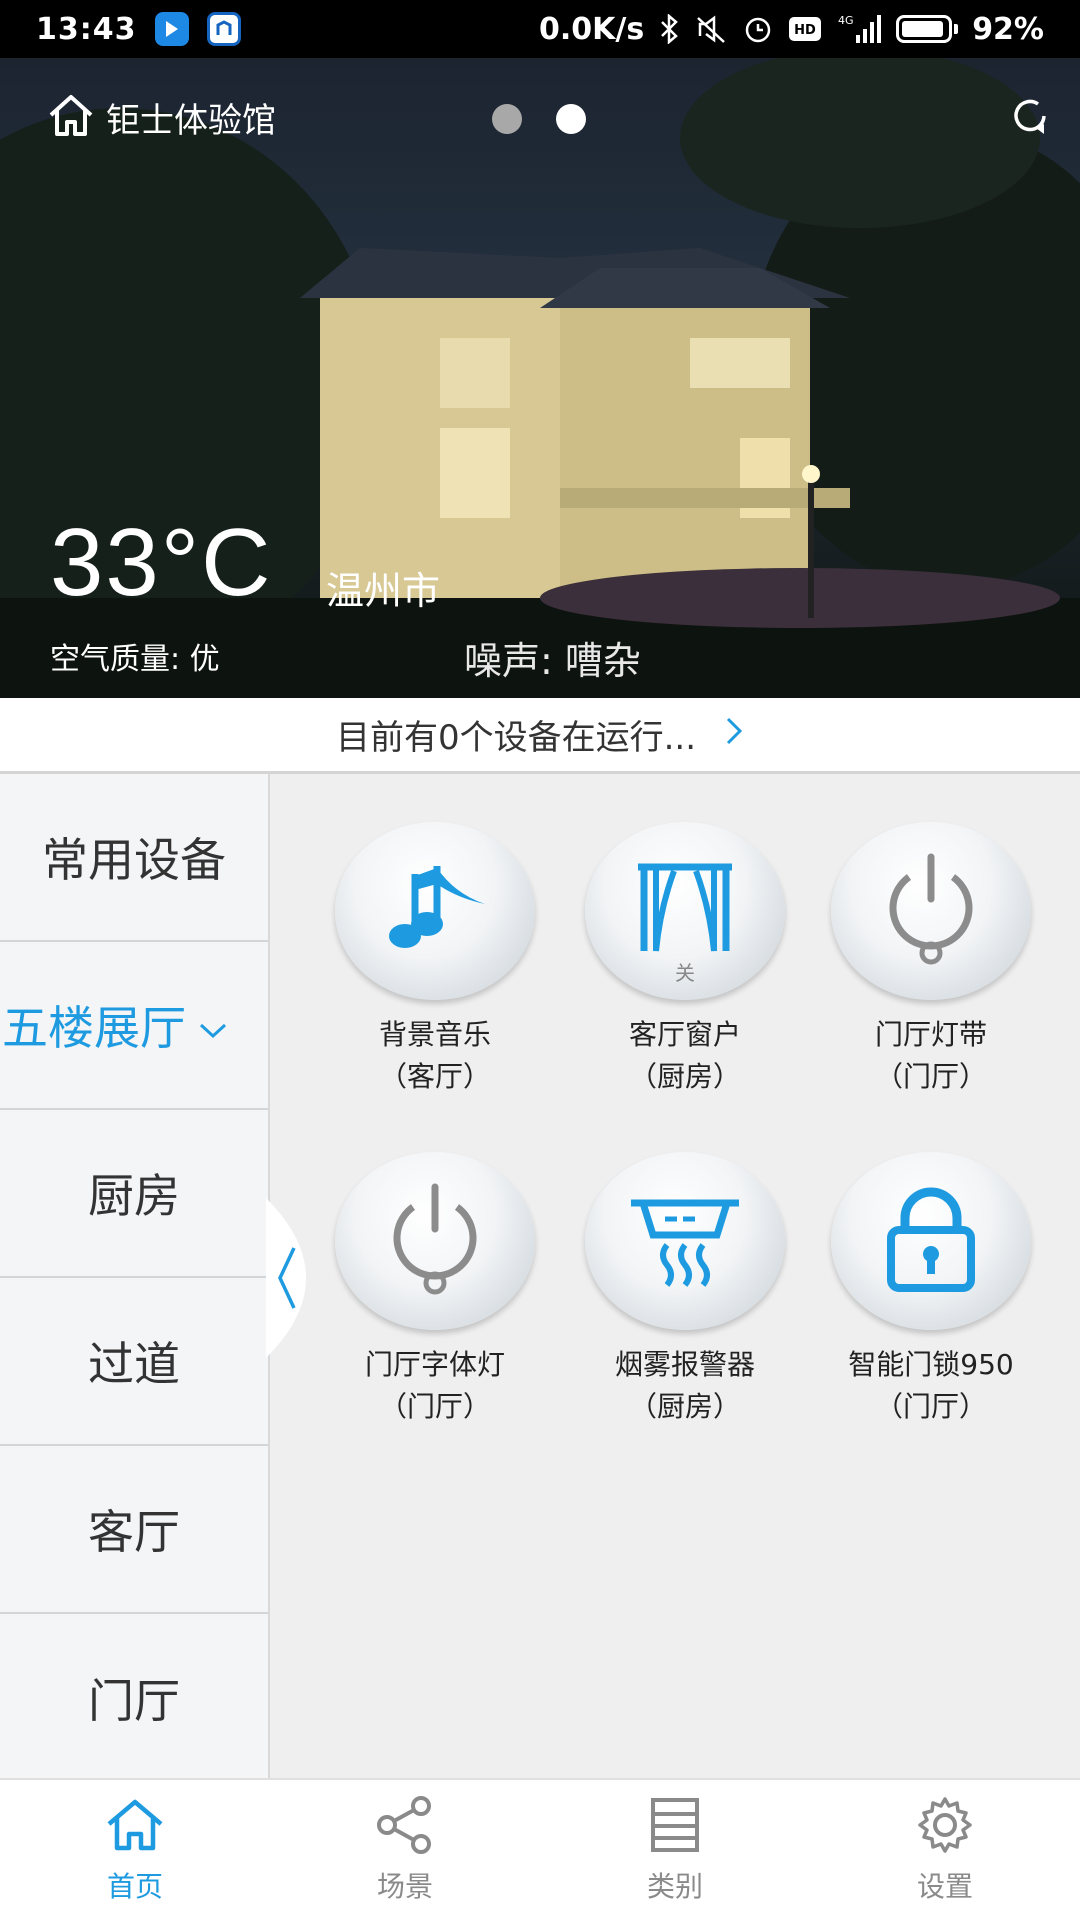 This screenshot has height=1920, width=1080. What do you see at coordinates (434, 1076) in the screenshot?
I see `device-room: （客厅）` at bounding box center [434, 1076].